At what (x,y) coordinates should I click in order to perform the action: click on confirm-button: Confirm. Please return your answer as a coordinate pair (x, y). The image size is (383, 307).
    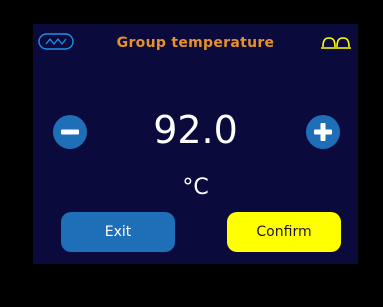
    Looking at the image, I should click on (284, 232).